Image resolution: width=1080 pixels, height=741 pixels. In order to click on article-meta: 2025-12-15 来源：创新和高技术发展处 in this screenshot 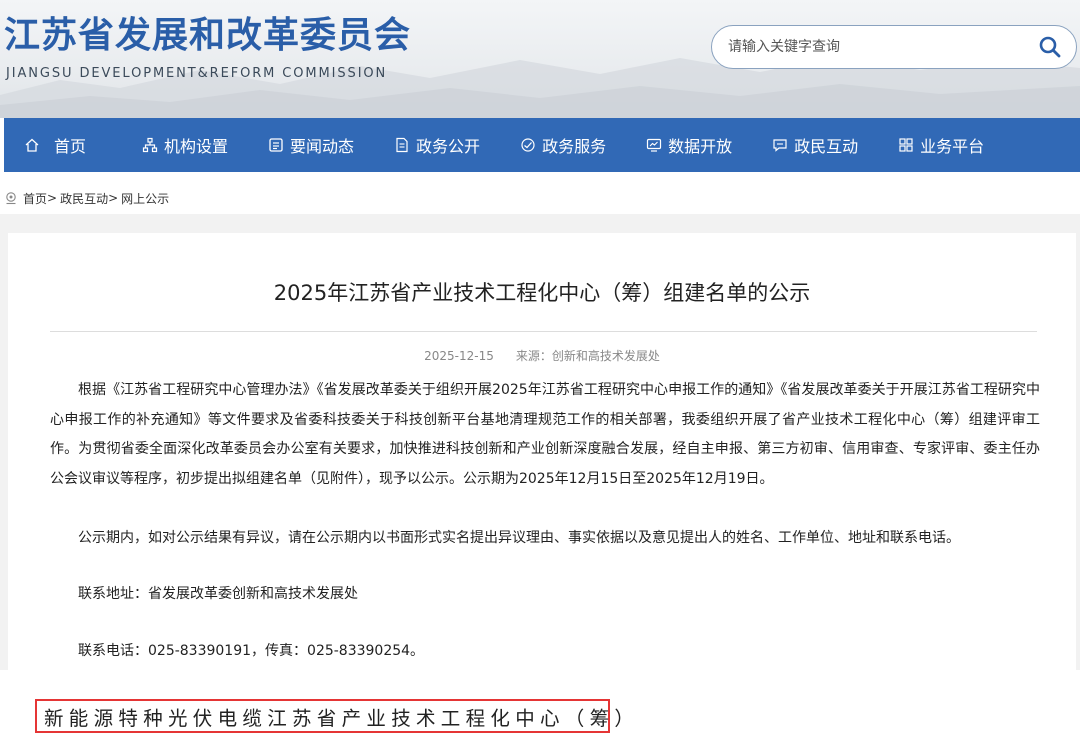, I will do `click(542, 355)`.